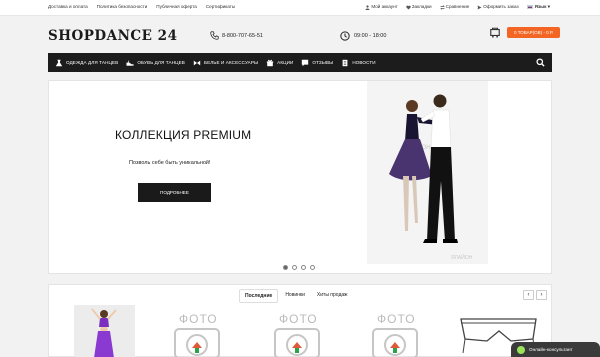 The height and width of the screenshot is (357, 600). I want to click on nav-item-accessories: БЕЛЬЕ И АКСЕССУАРЫ, so click(225, 63).